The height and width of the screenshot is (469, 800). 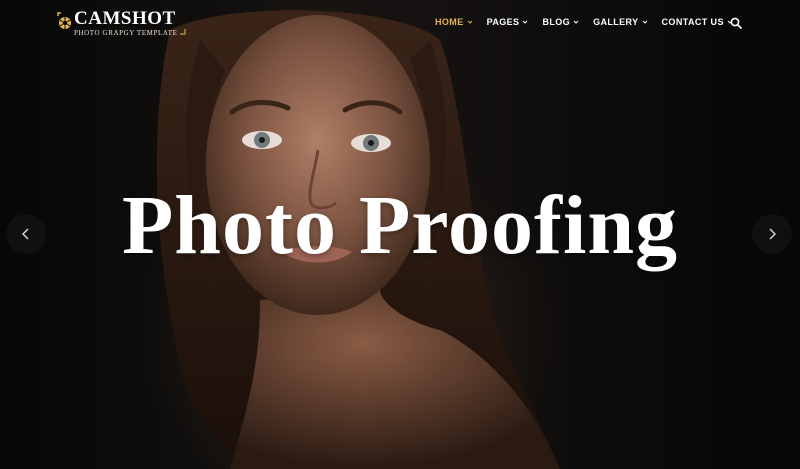 What do you see at coordinates (182, 32) in the screenshot?
I see `corner-bracket-icon` at bounding box center [182, 32].